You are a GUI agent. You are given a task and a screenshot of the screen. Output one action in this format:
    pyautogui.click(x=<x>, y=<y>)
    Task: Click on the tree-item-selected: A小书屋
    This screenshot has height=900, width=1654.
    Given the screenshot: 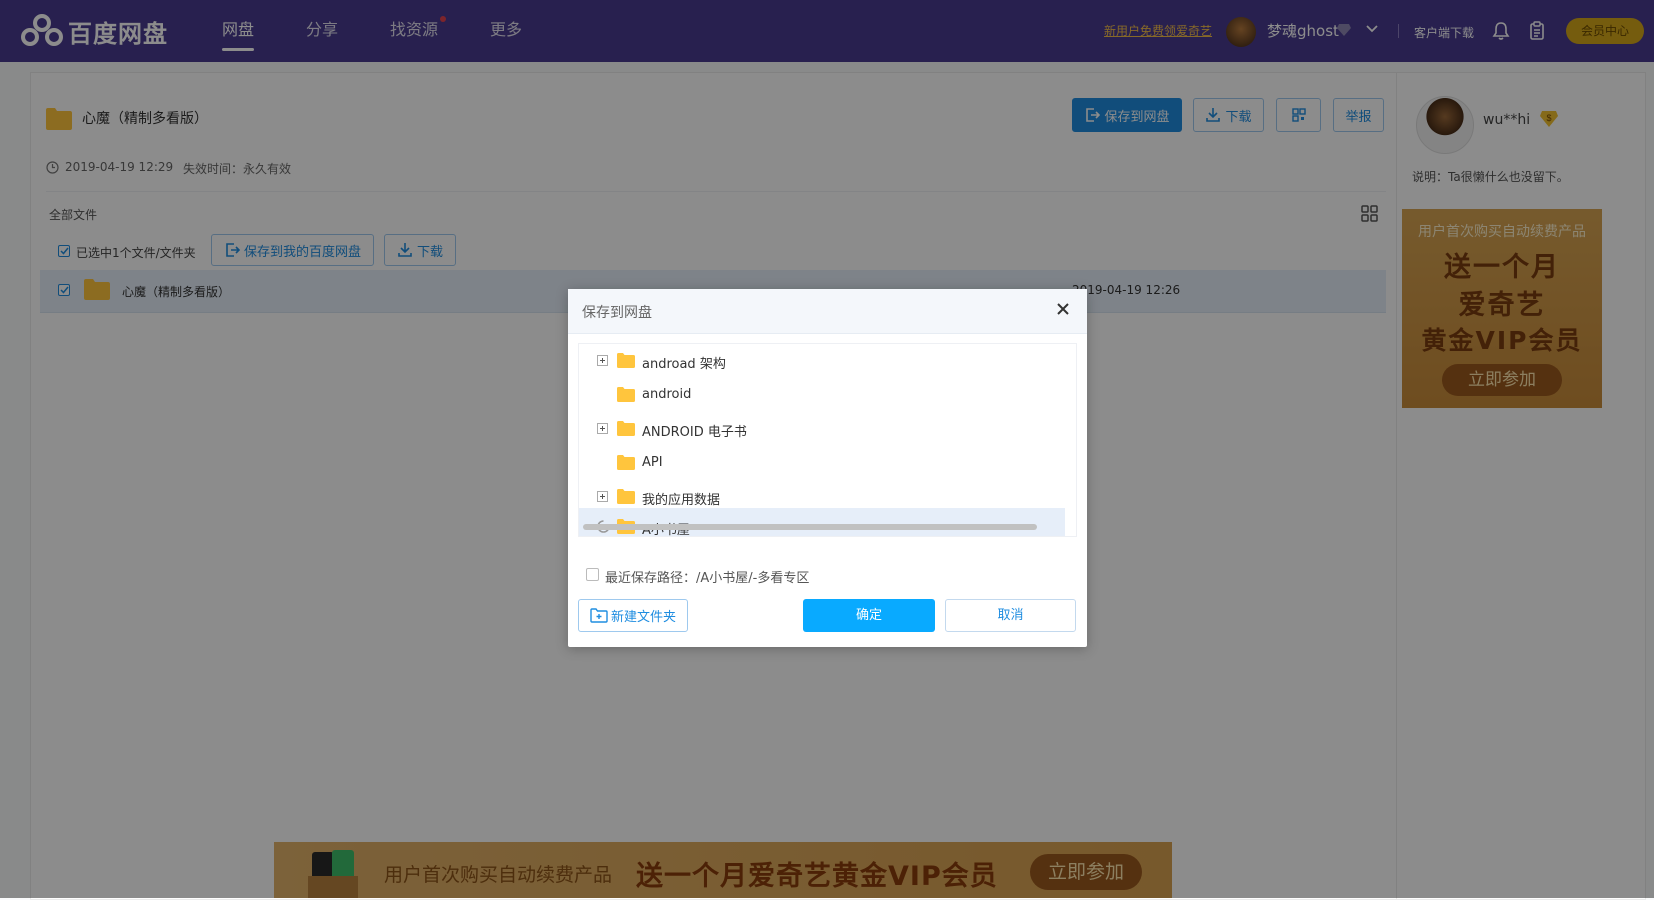 What is the action you would take?
    pyautogui.click(x=822, y=522)
    